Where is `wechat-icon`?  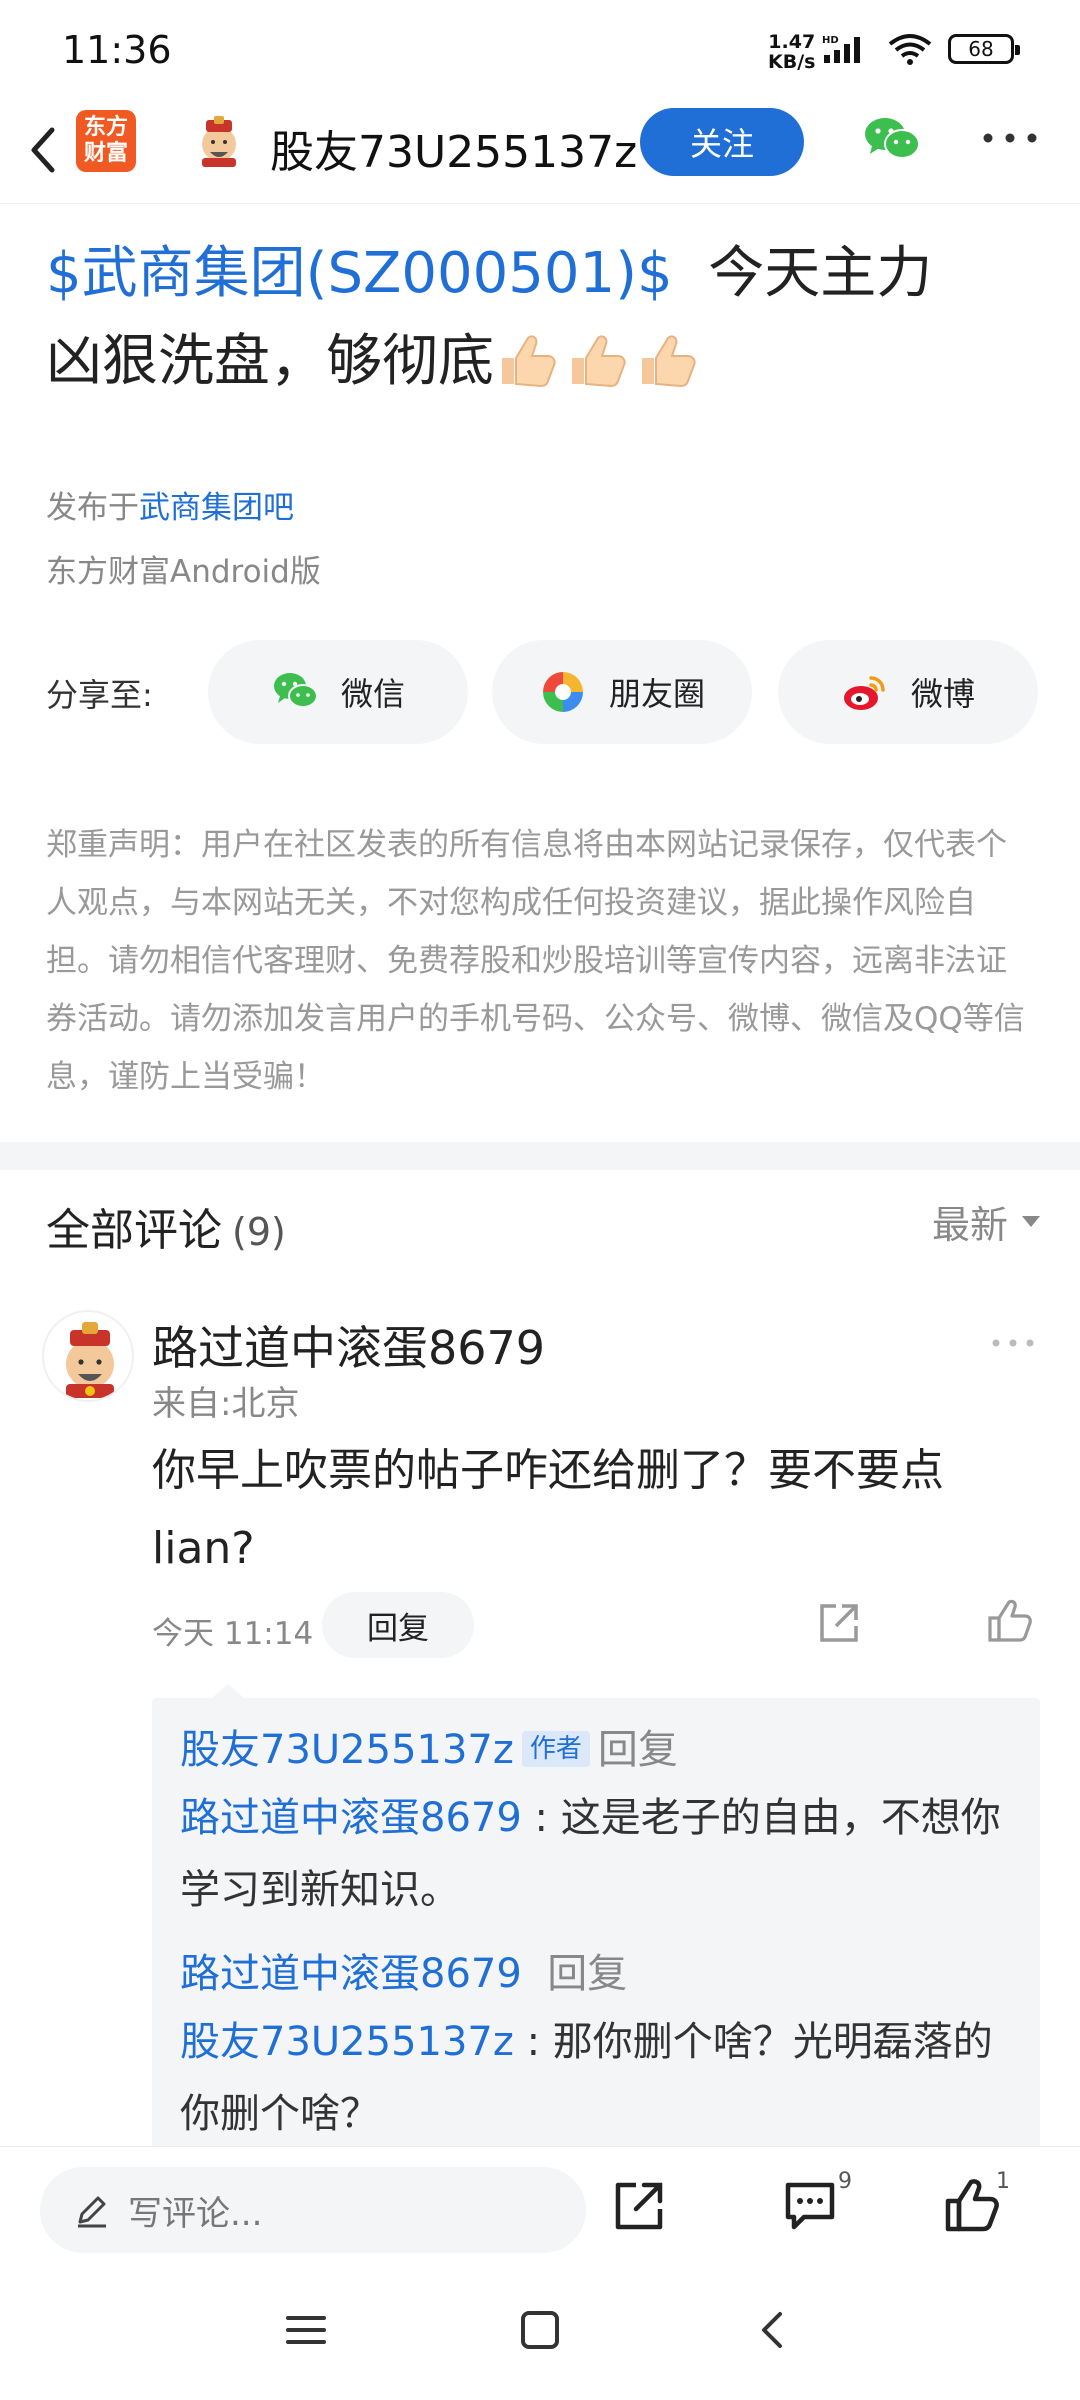 wechat-icon is located at coordinates (295, 690).